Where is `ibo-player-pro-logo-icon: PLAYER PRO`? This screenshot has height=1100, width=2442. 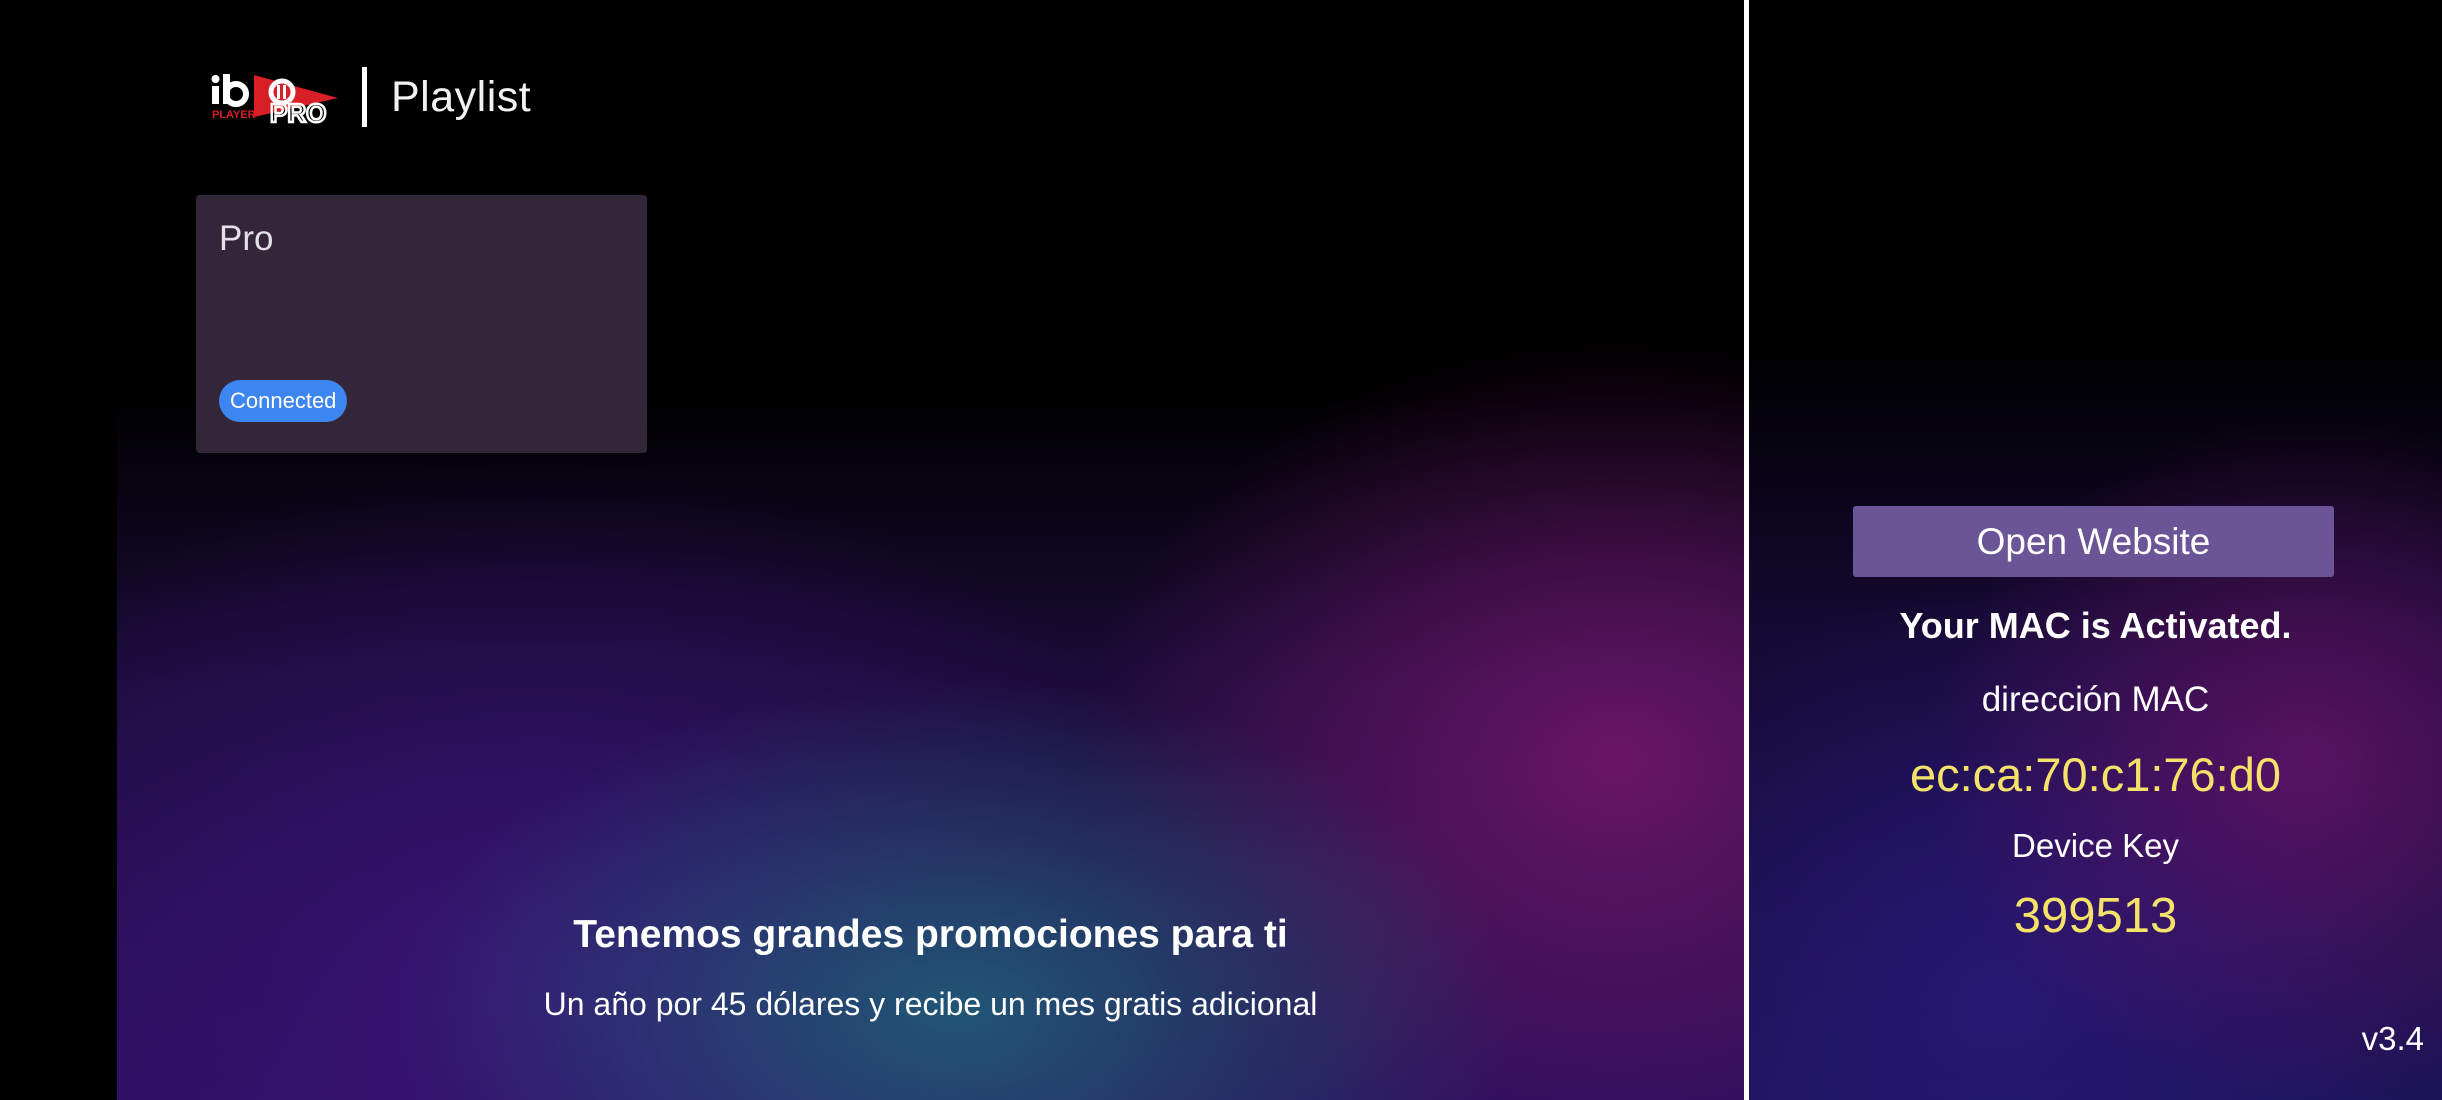
ibo-player-pro-logo-icon: PLAYER PRO is located at coordinates (274, 99).